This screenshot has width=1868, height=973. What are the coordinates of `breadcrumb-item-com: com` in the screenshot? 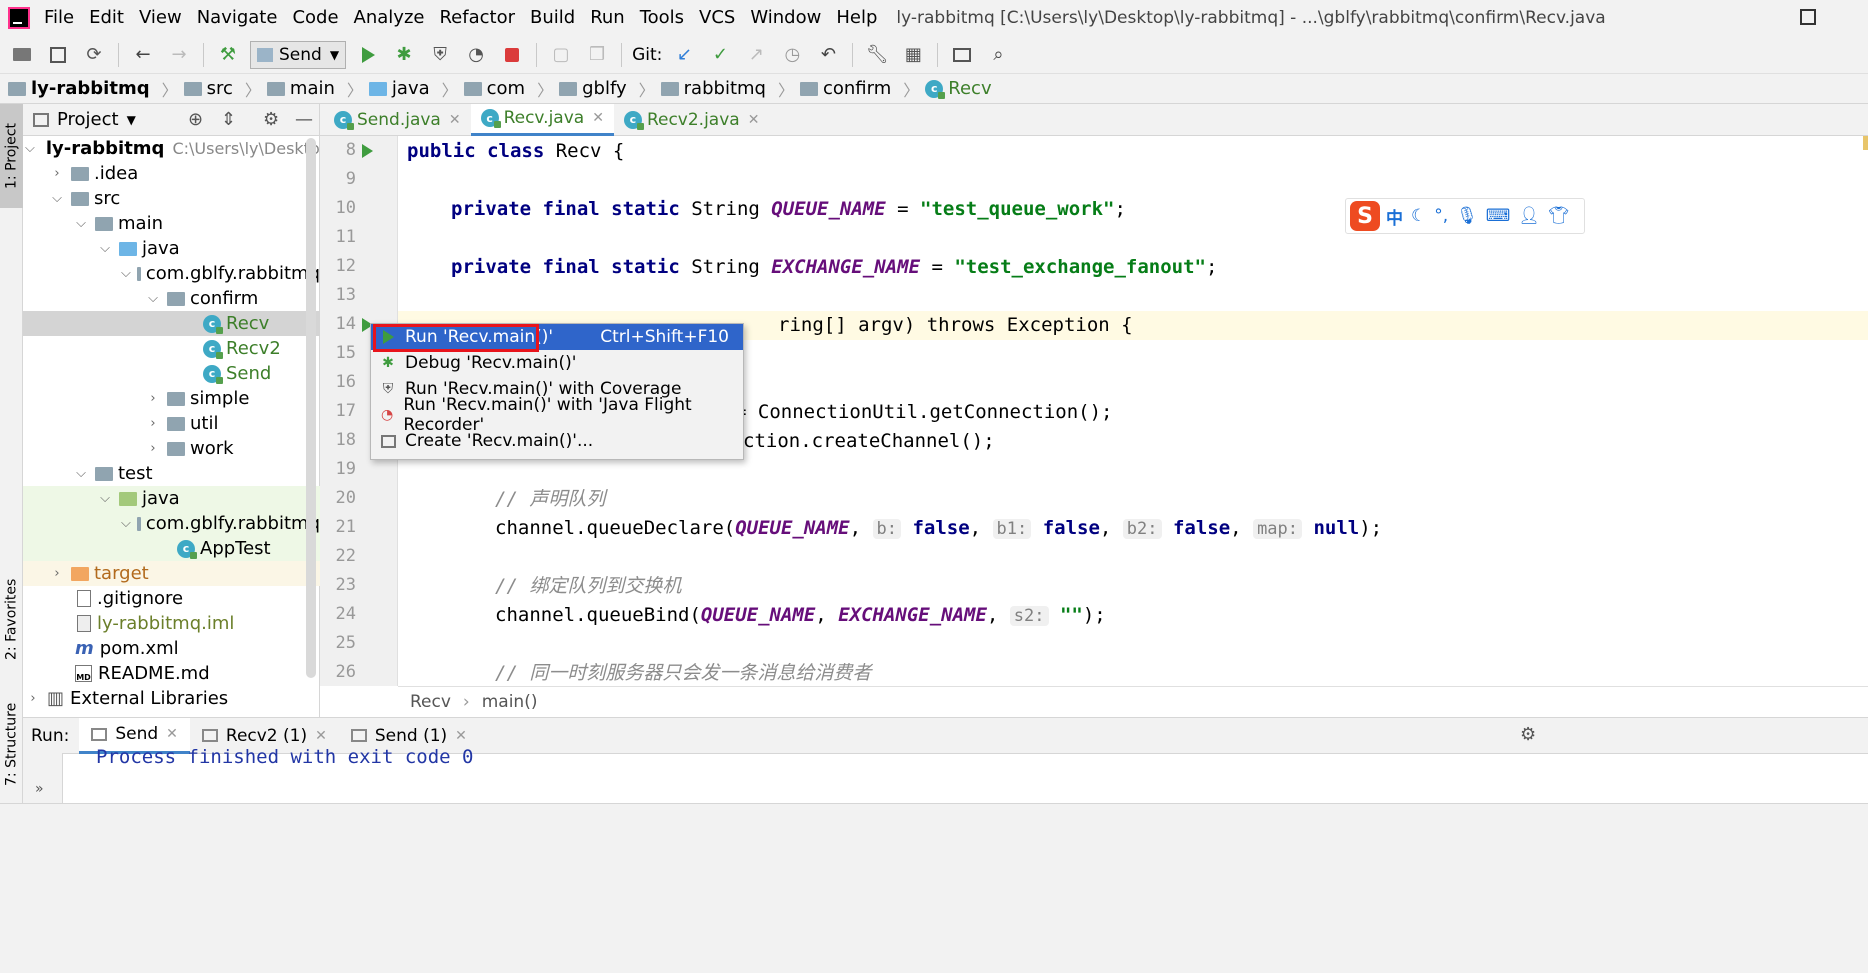 It's located at (494, 88).